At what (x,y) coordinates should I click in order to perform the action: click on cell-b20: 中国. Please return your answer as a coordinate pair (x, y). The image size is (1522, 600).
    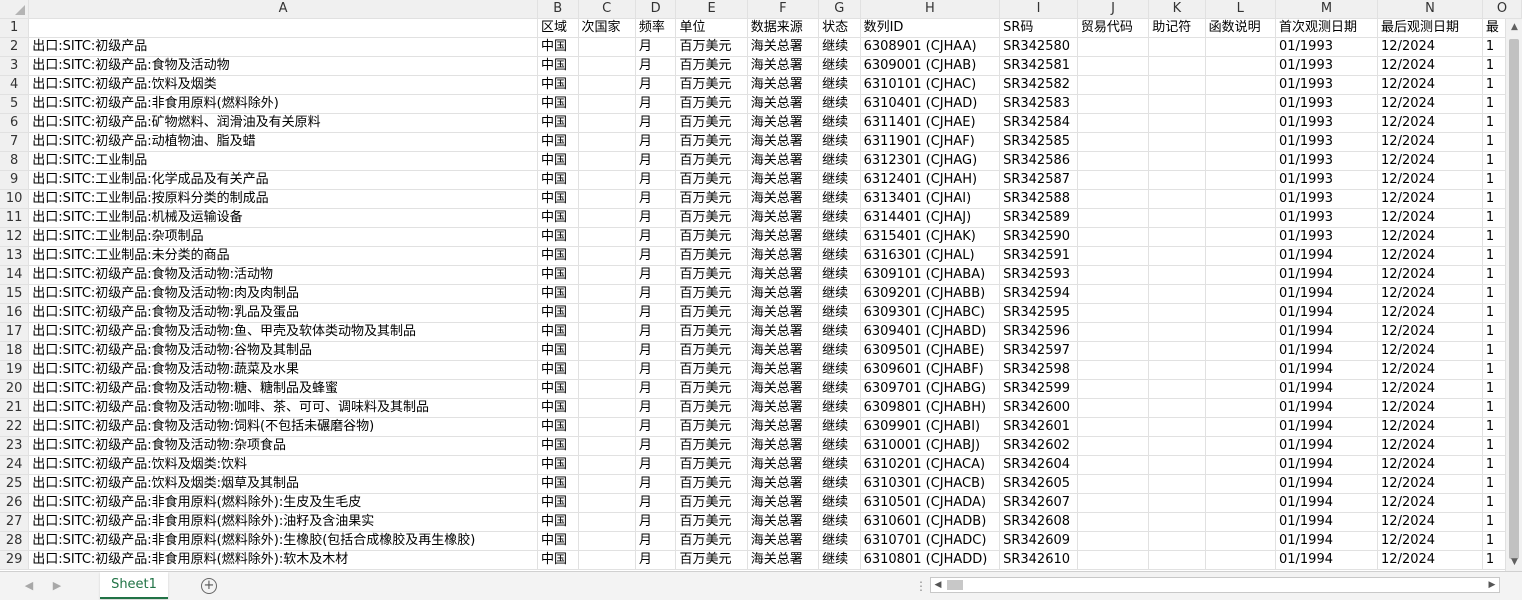
    Looking at the image, I should click on (558, 389).